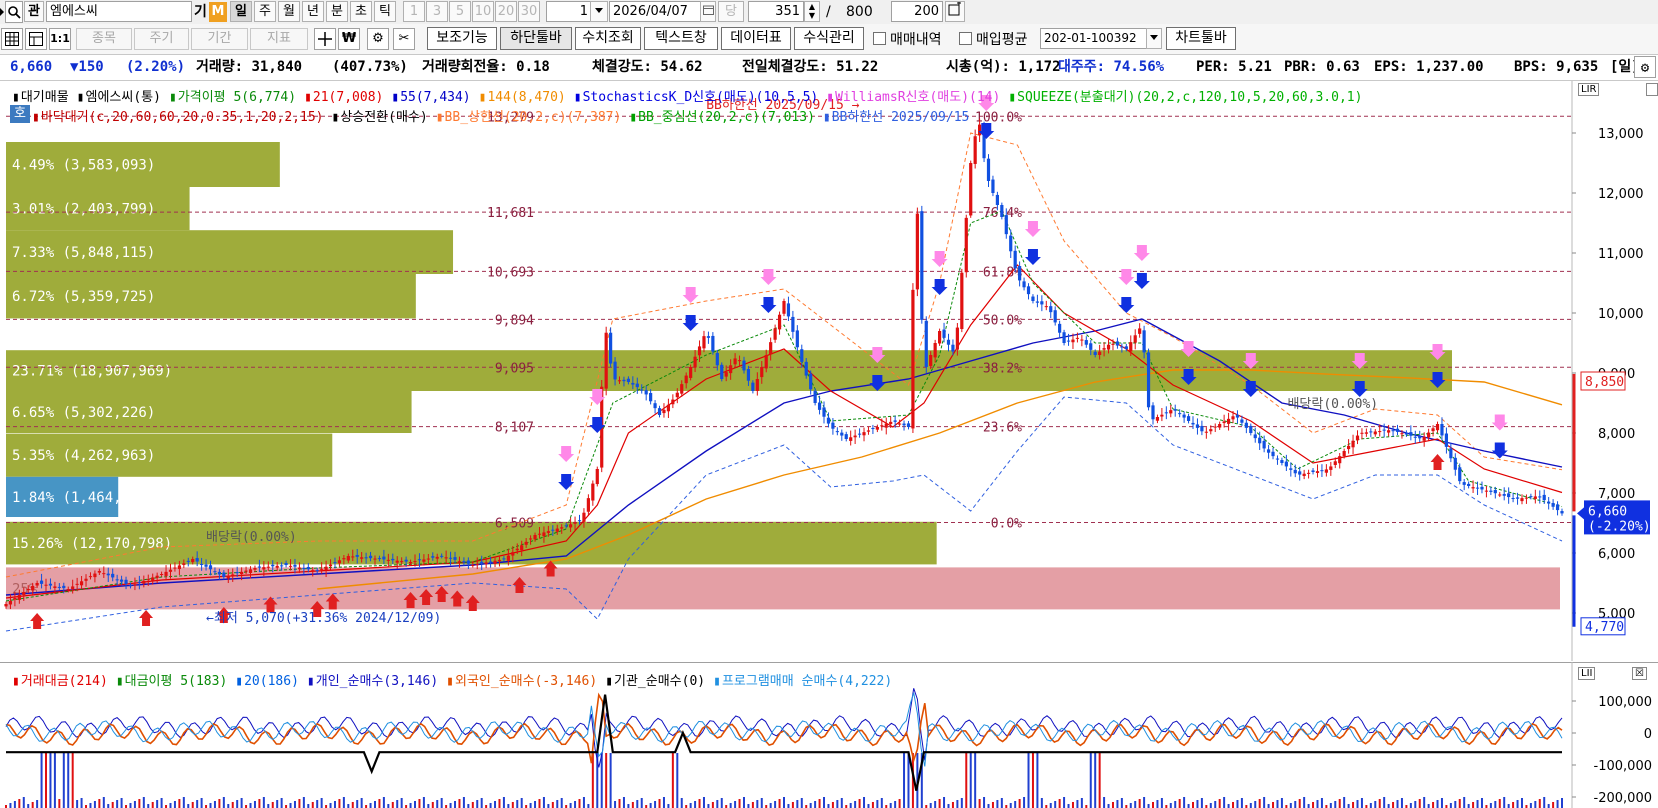 The height and width of the screenshot is (808, 1658). What do you see at coordinates (1652, 89) in the screenshot?
I see `panel-maximize-icon` at bounding box center [1652, 89].